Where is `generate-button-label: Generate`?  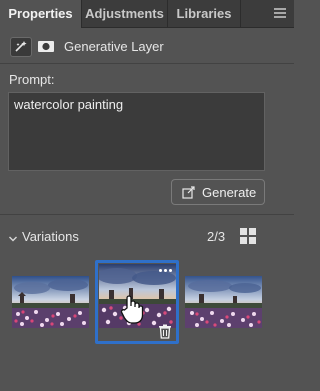 generate-button-label: Generate is located at coordinates (229, 192).